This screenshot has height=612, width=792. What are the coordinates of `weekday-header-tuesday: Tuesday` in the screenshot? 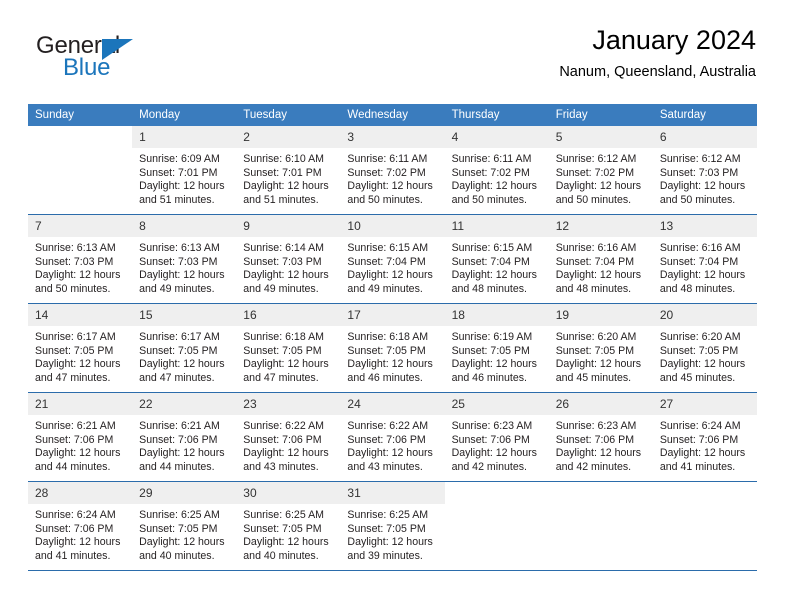 It's located at (288, 115).